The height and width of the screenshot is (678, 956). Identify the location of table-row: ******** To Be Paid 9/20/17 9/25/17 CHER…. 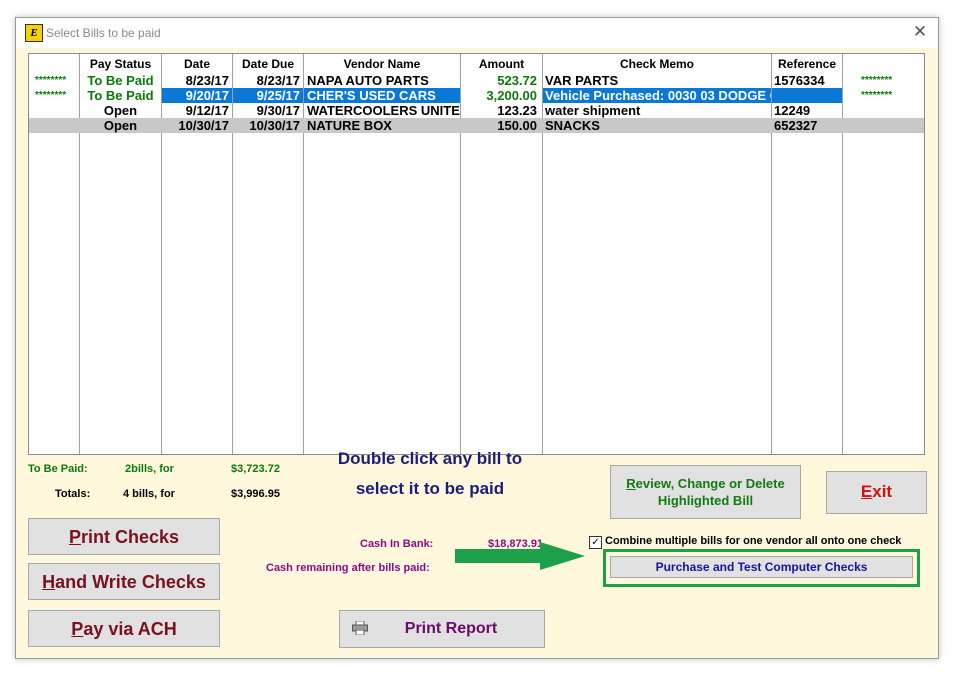
(476, 95).